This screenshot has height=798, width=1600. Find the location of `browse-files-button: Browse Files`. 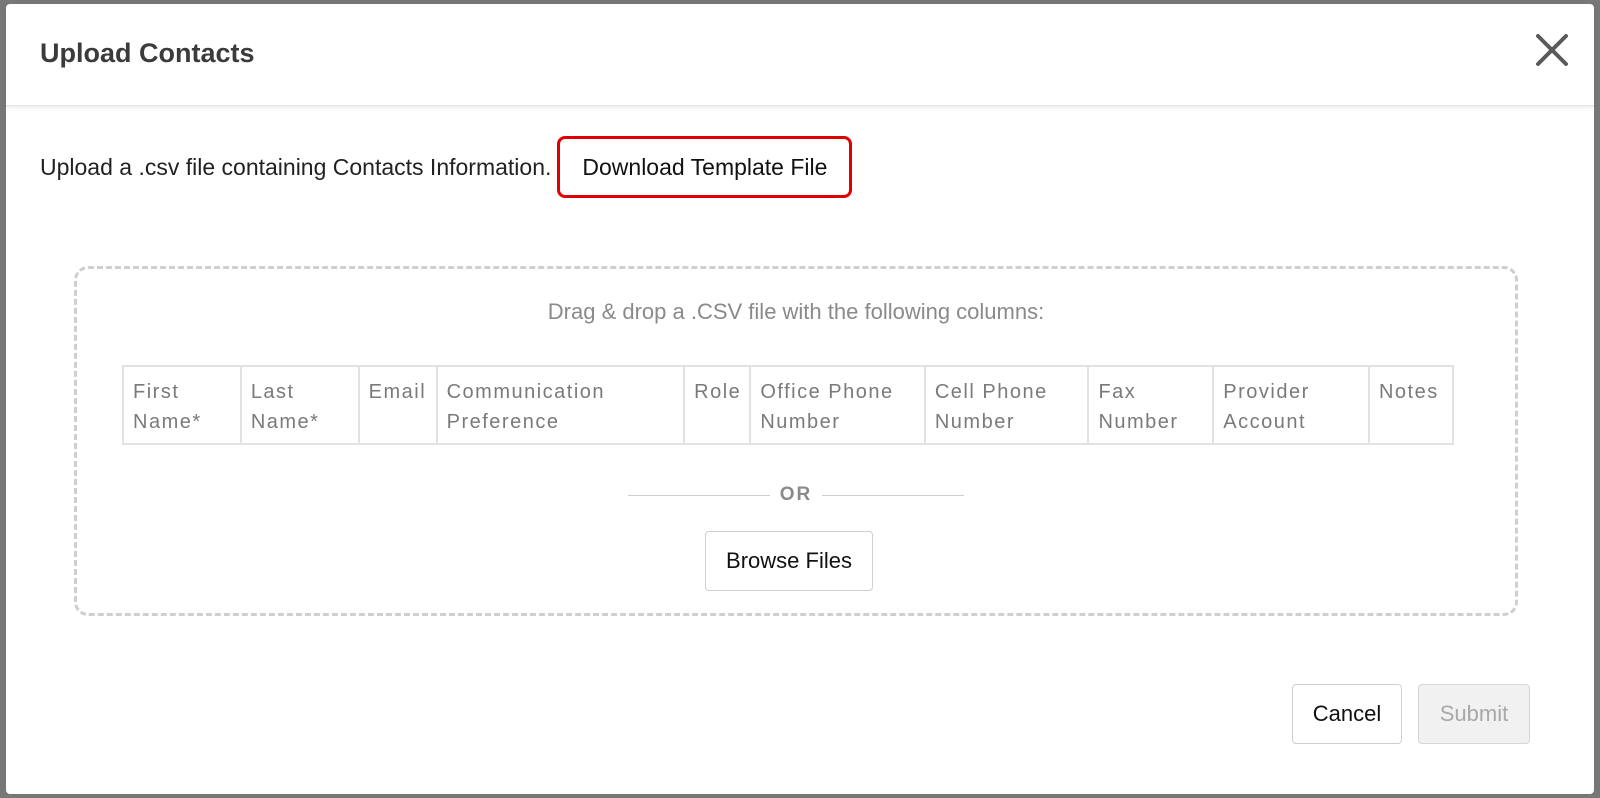

browse-files-button: Browse Files is located at coordinates (789, 561).